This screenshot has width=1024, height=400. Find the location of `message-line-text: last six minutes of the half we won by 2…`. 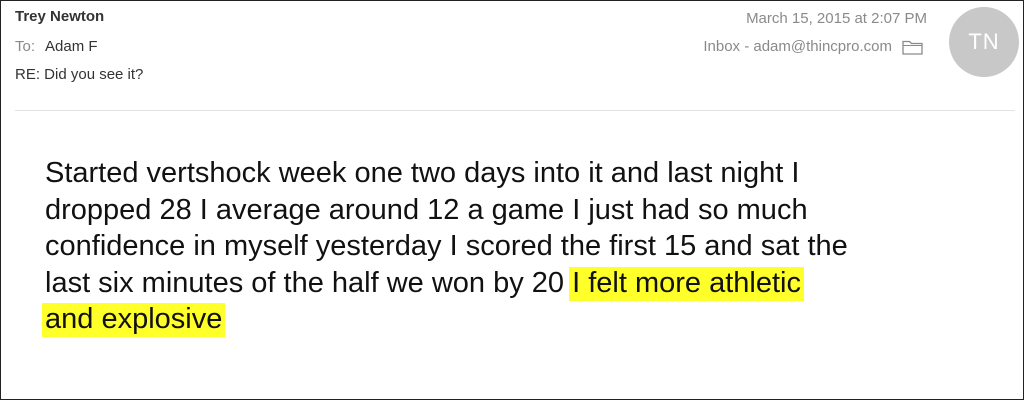

message-line-text: last six minutes of the half we won by 2… is located at coordinates (305, 282).